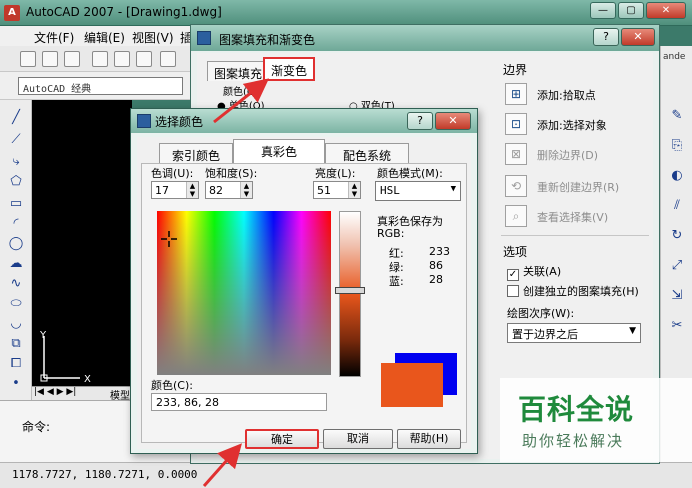 The height and width of the screenshot is (488, 692). Describe the element at coordinates (346, 475) in the screenshot. I see `status-bar: 1178.7727, 1180.7271, 0.0000` at that location.